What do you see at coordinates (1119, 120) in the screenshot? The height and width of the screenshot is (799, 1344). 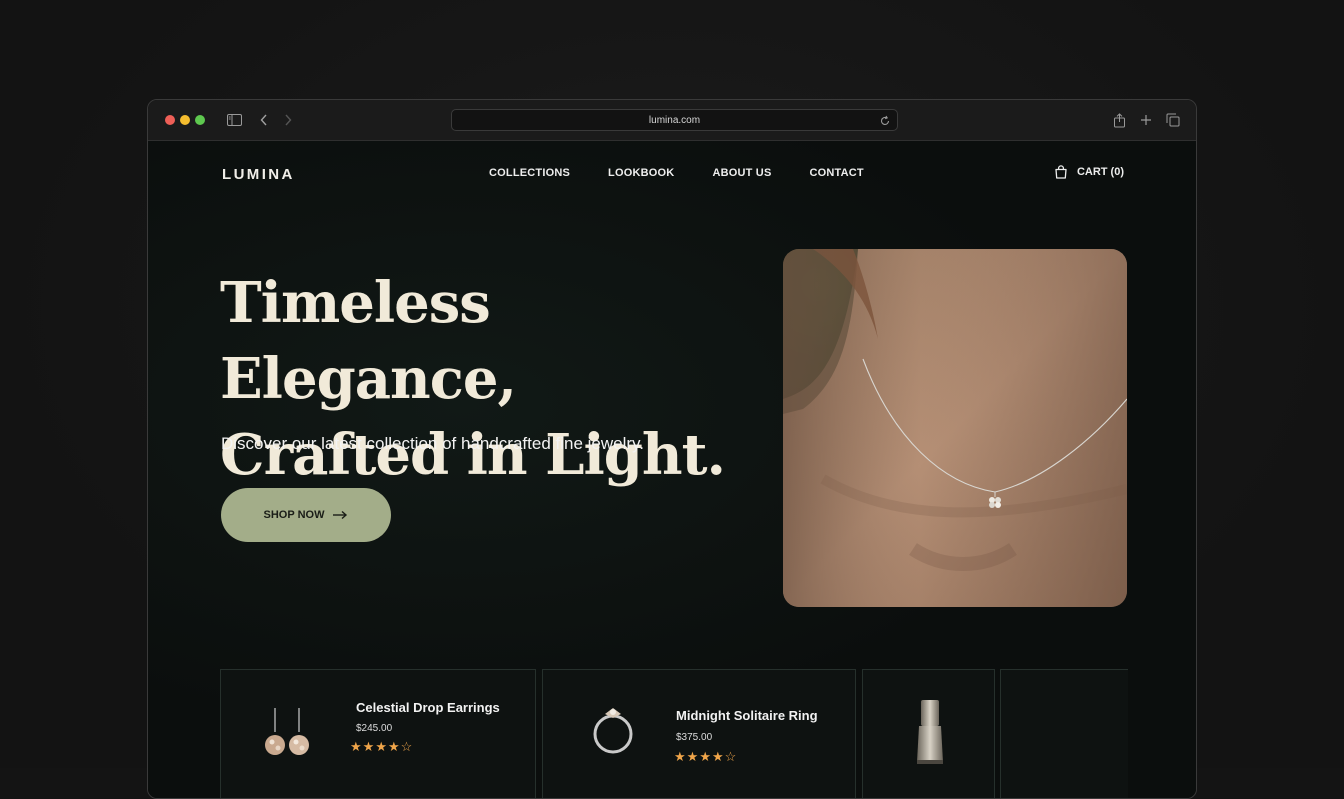 I see `share-icon` at bounding box center [1119, 120].